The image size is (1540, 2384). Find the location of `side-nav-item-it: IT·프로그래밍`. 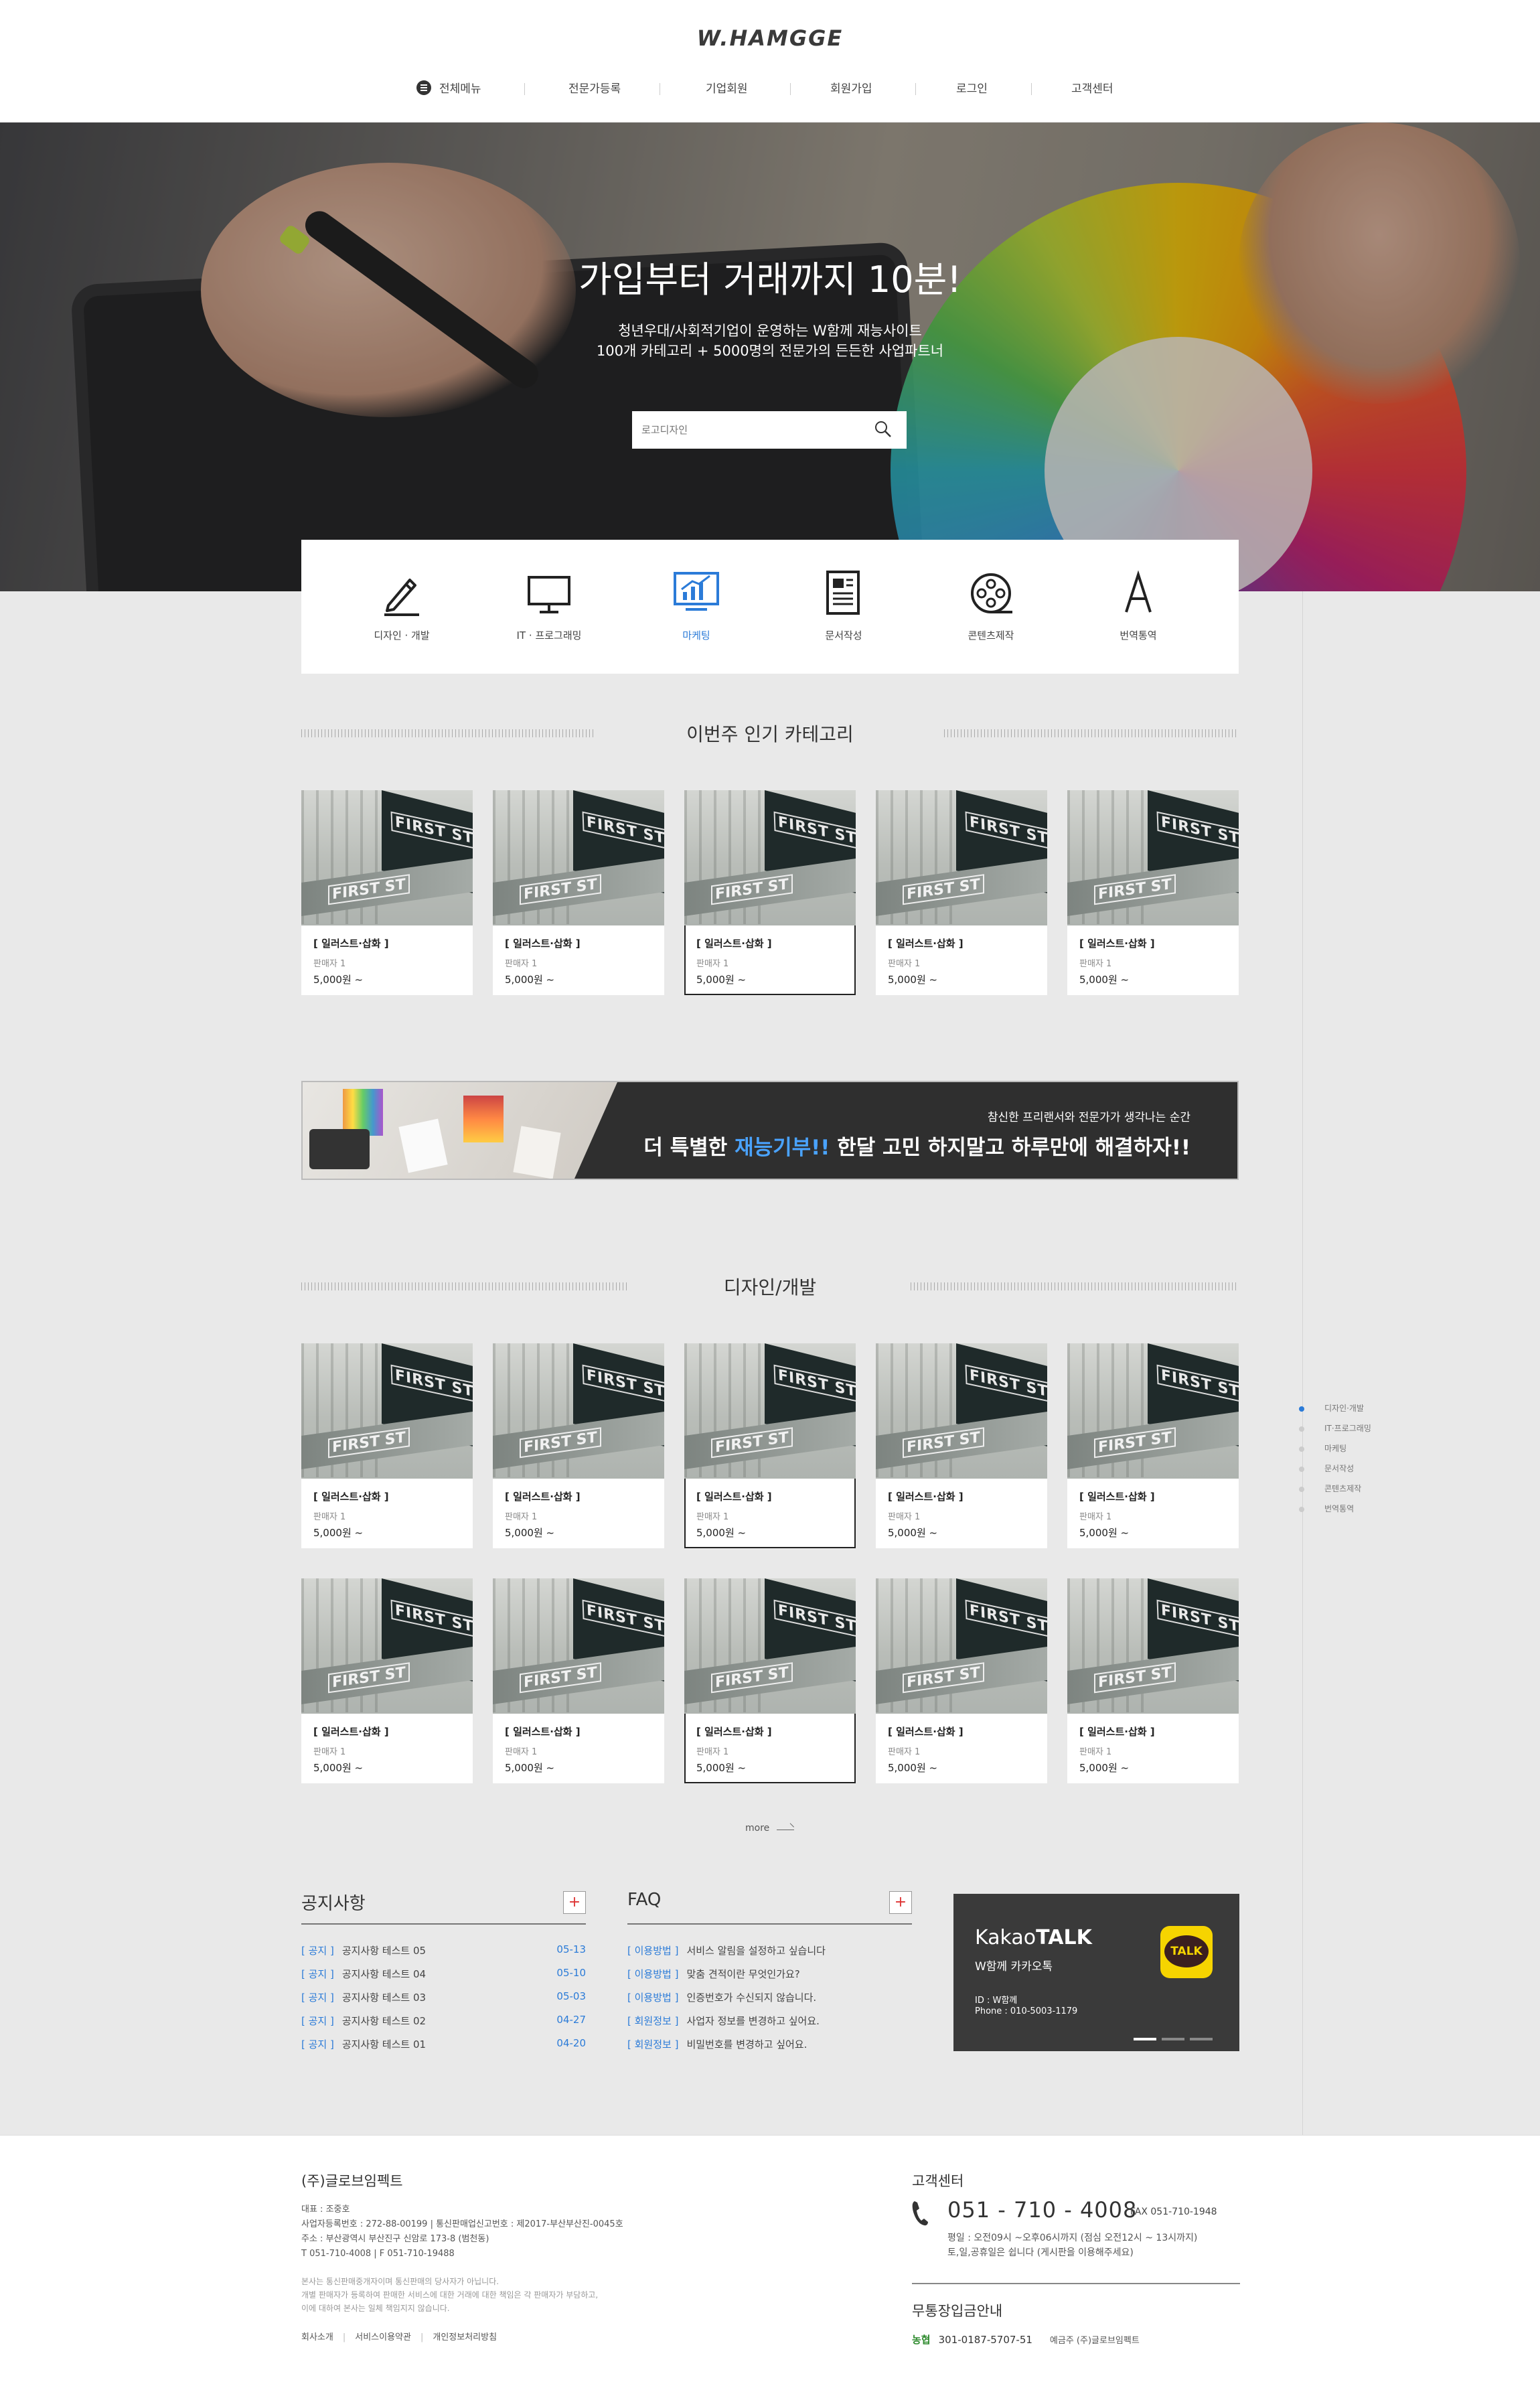

side-nav-item-it: IT·프로그래밍 is located at coordinates (1335, 1432).